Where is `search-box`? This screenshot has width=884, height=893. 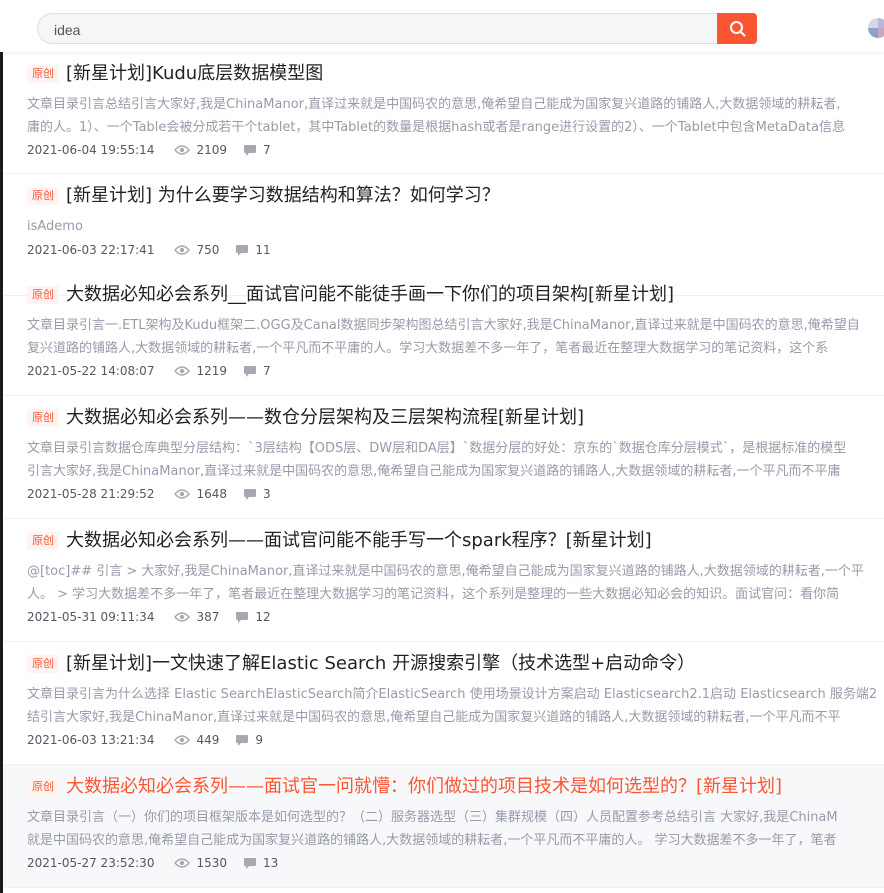 search-box is located at coordinates (377, 29).